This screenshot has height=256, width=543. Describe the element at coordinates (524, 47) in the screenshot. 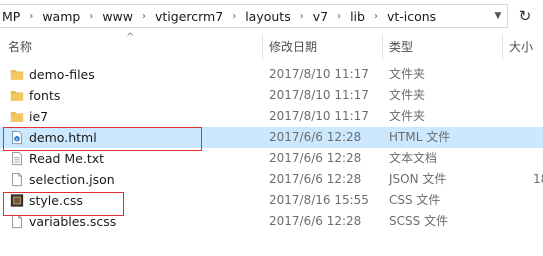

I see `column-header-size: 大小` at that location.